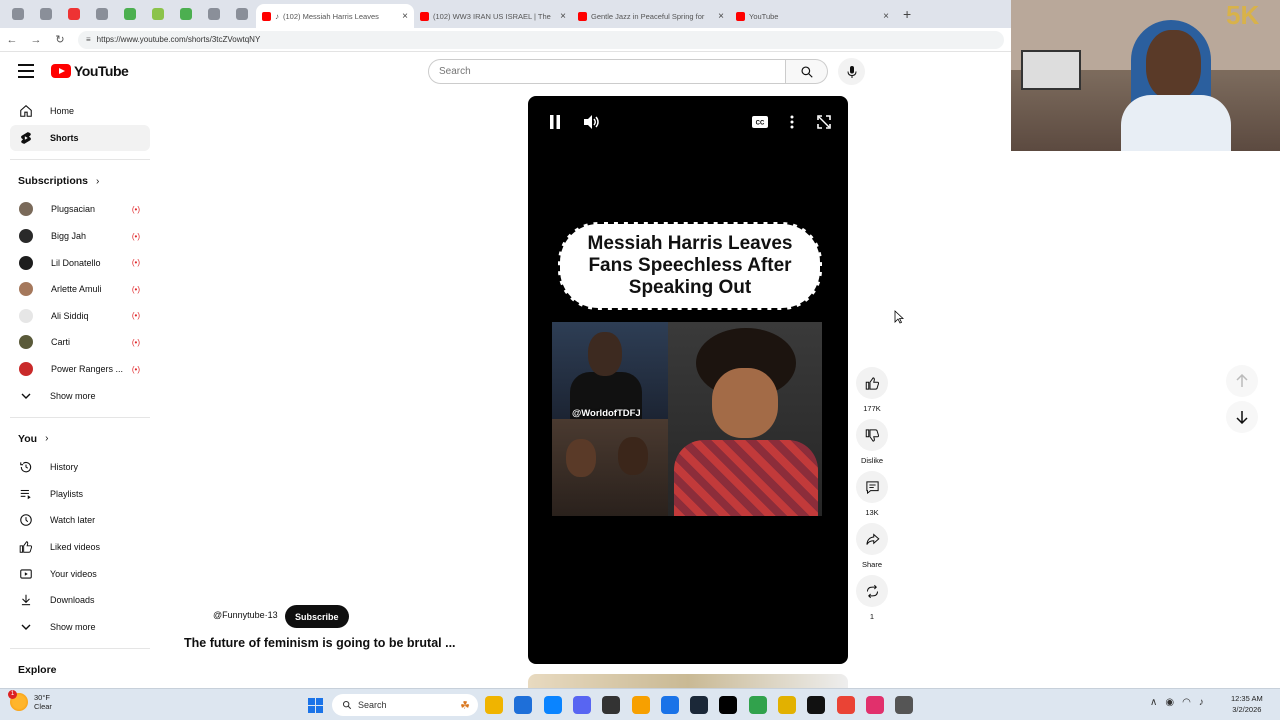 The width and height of the screenshot is (1280, 720). What do you see at coordinates (75, 547) in the screenshot?
I see `sidebar-item-label: Liked videos` at bounding box center [75, 547].